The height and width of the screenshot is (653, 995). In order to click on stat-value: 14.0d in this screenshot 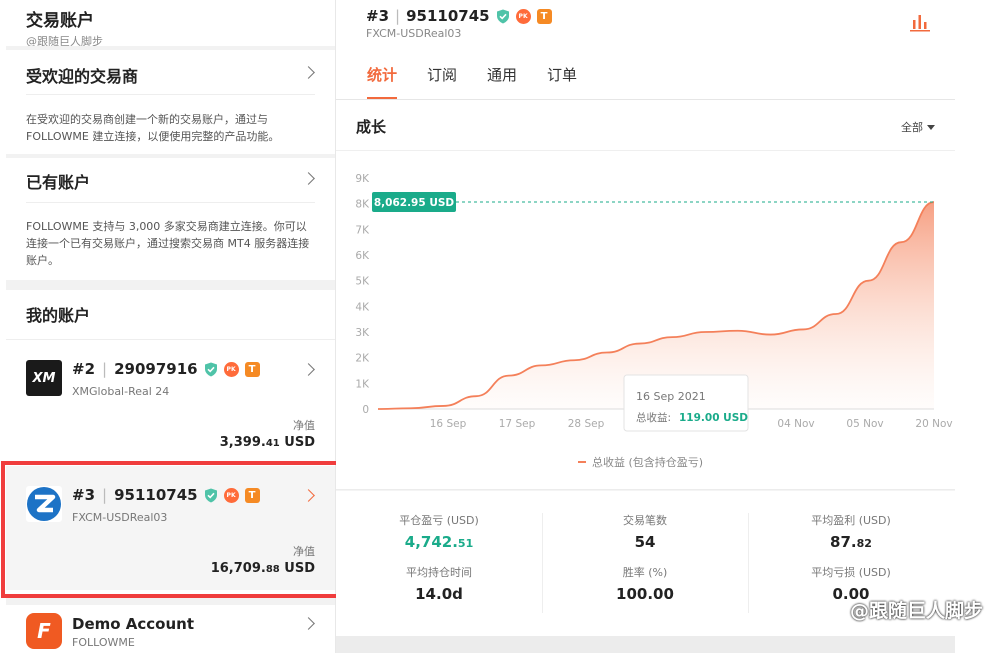, I will do `click(439, 594)`.